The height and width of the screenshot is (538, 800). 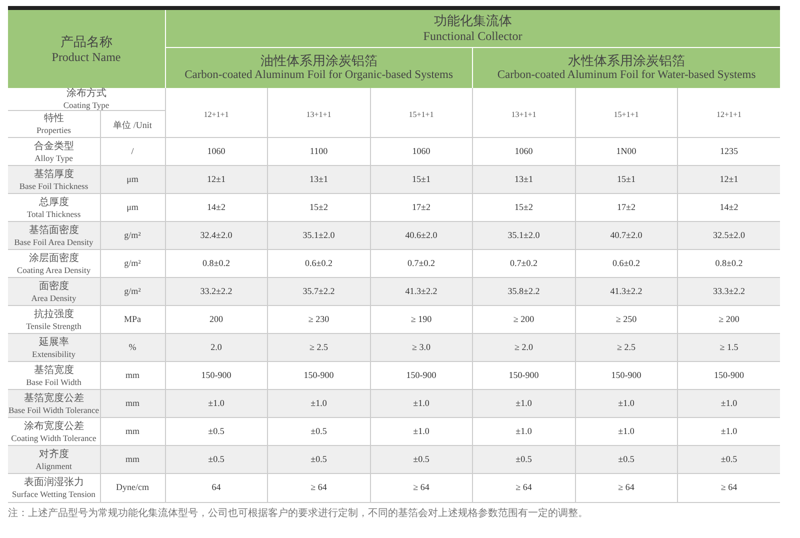 What do you see at coordinates (216, 236) in the screenshot?
I see `table-cell: 32.4±2.0` at bounding box center [216, 236].